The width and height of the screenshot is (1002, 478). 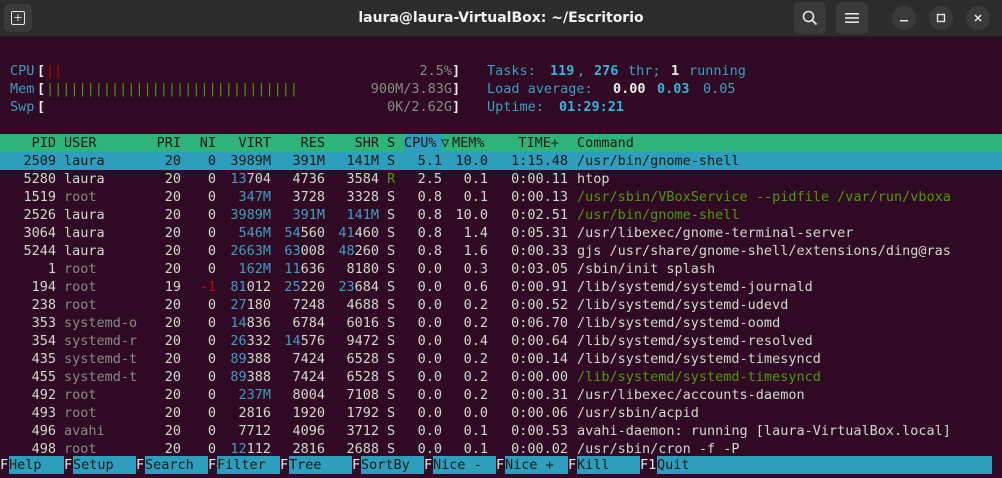 I want to click on cell-res: 4096, so click(x=308, y=431).